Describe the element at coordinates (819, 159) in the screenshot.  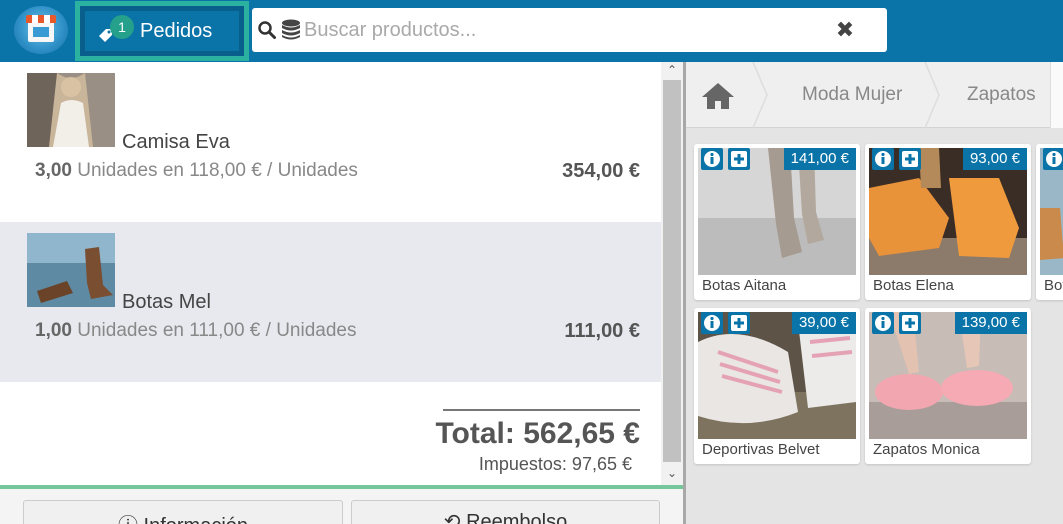
I see `product-price: 141,00 €` at that location.